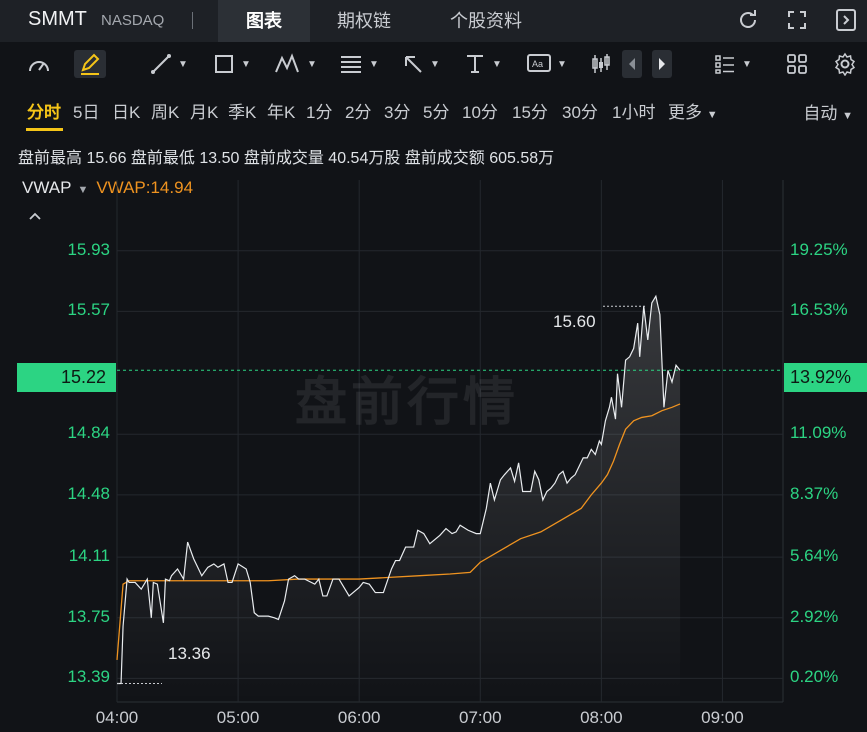 The image size is (867, 732). I want to click on low-price-label: 13.36, so click(189, 653).